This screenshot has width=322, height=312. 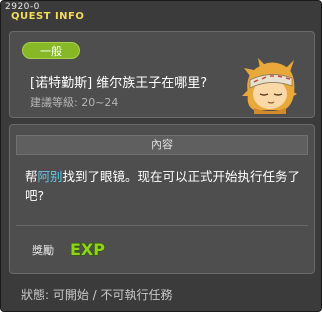 I want to click on exp-icon-text: EXP, so click(x=87, y=249).